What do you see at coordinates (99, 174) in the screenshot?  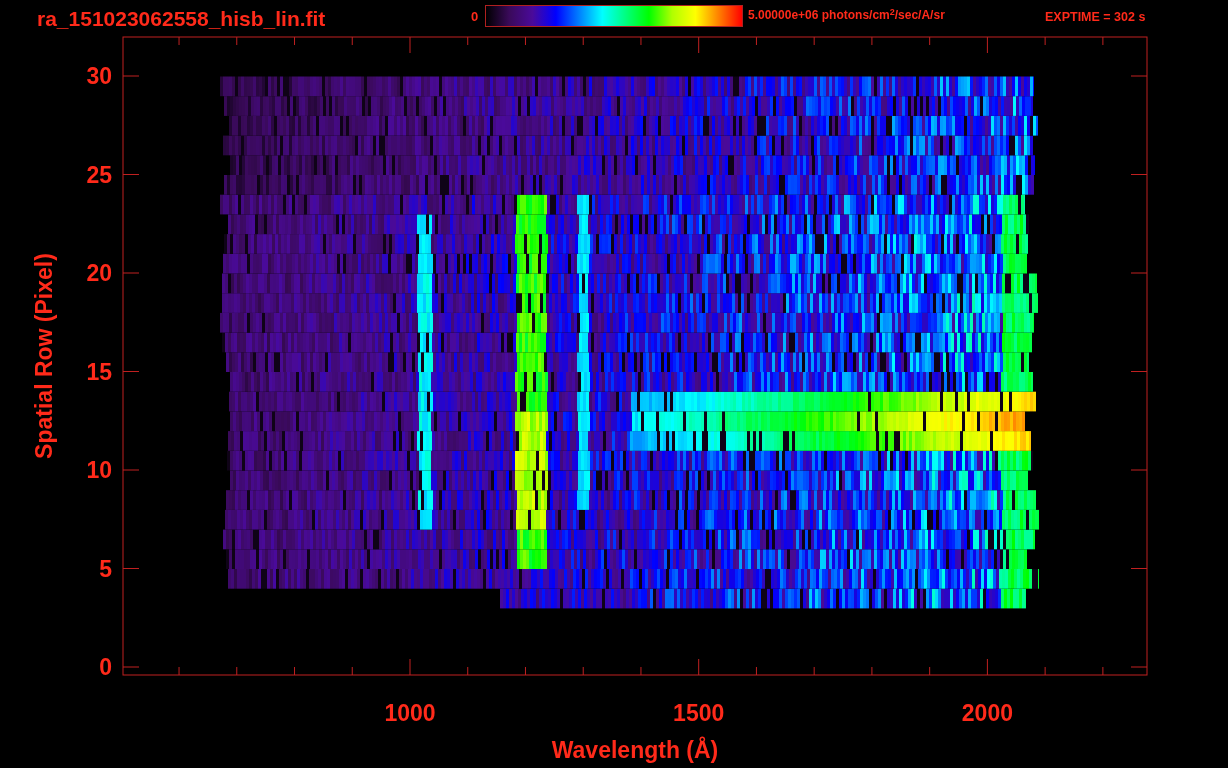 I see `y-tick-label: 25` at bounding box center [99, 174].